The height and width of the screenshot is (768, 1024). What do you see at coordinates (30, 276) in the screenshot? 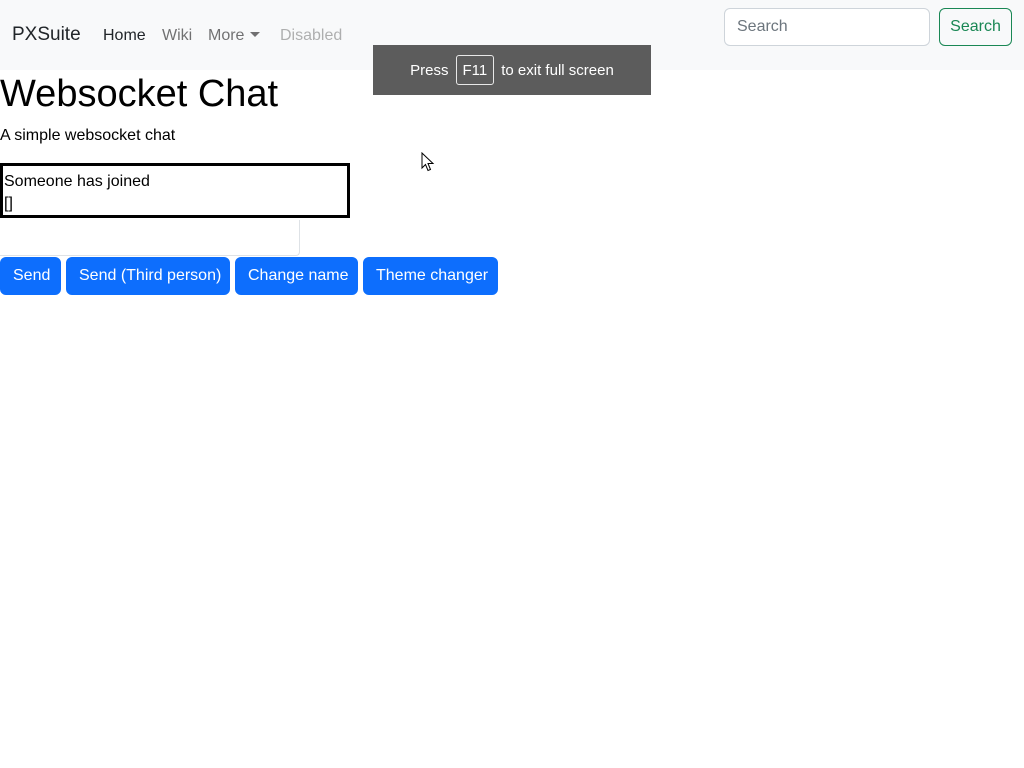
I see `send-button: Send` at bounding box center [30, 276].